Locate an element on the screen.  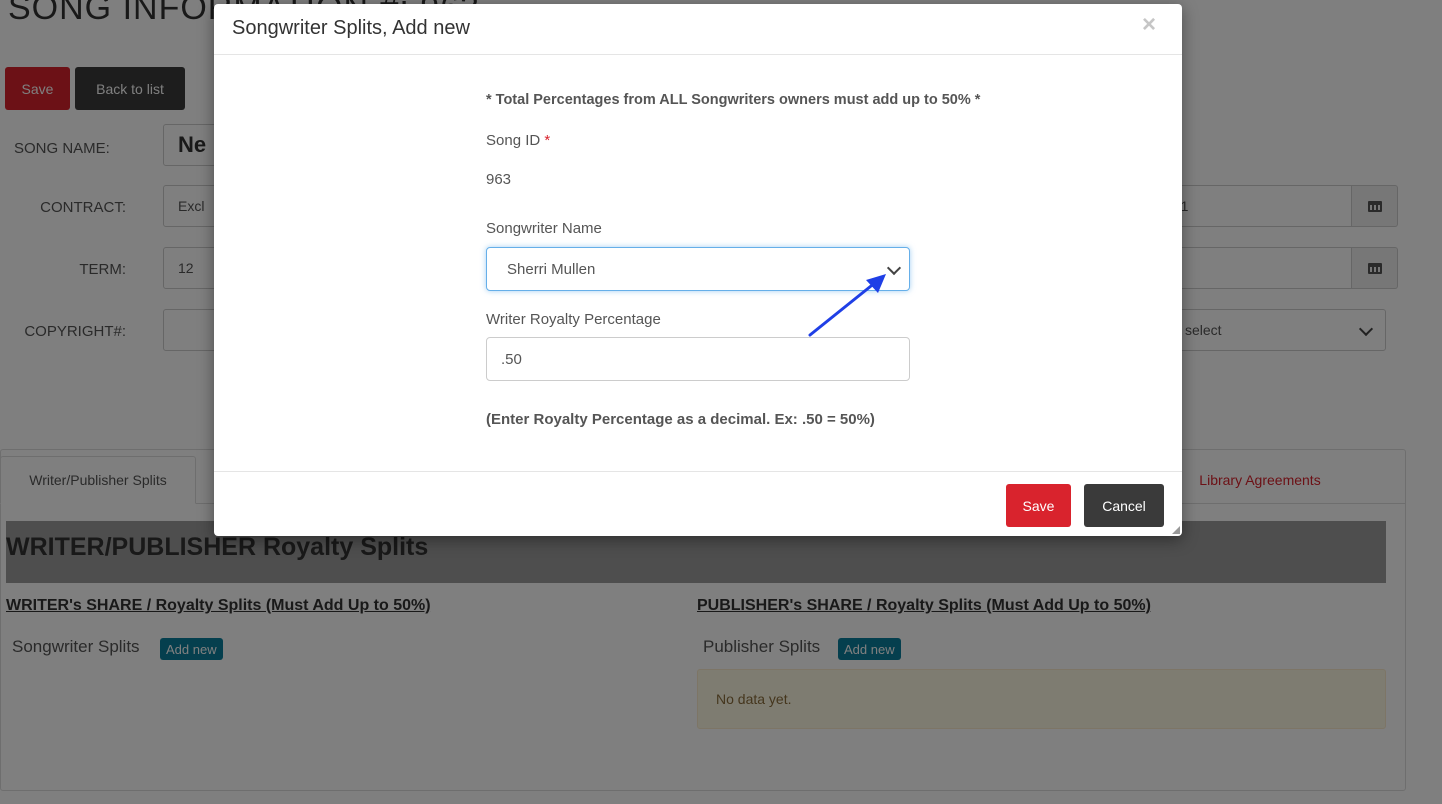
annotation-arrow-icon is located at coordinates (847, 305).